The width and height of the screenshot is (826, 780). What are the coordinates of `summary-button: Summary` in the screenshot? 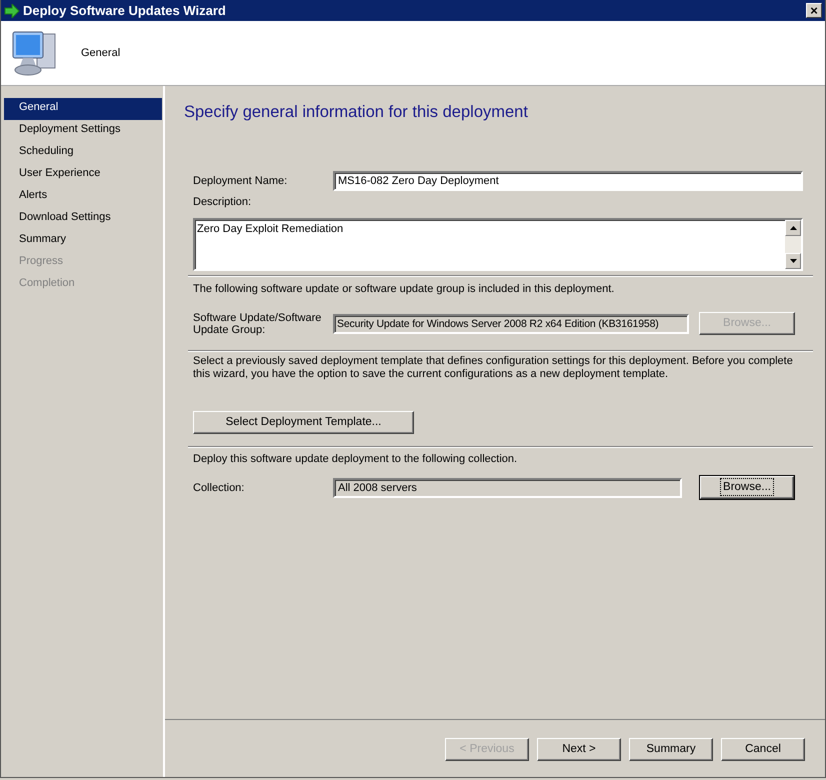 It's located at (671, 749).